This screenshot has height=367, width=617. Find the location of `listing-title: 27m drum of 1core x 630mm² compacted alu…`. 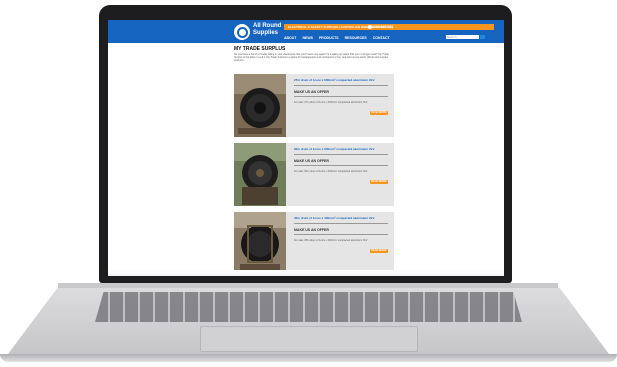

listing-title: 27m drum of 1core x 630mm² compacted alu… is located at coordinates (334, 80).